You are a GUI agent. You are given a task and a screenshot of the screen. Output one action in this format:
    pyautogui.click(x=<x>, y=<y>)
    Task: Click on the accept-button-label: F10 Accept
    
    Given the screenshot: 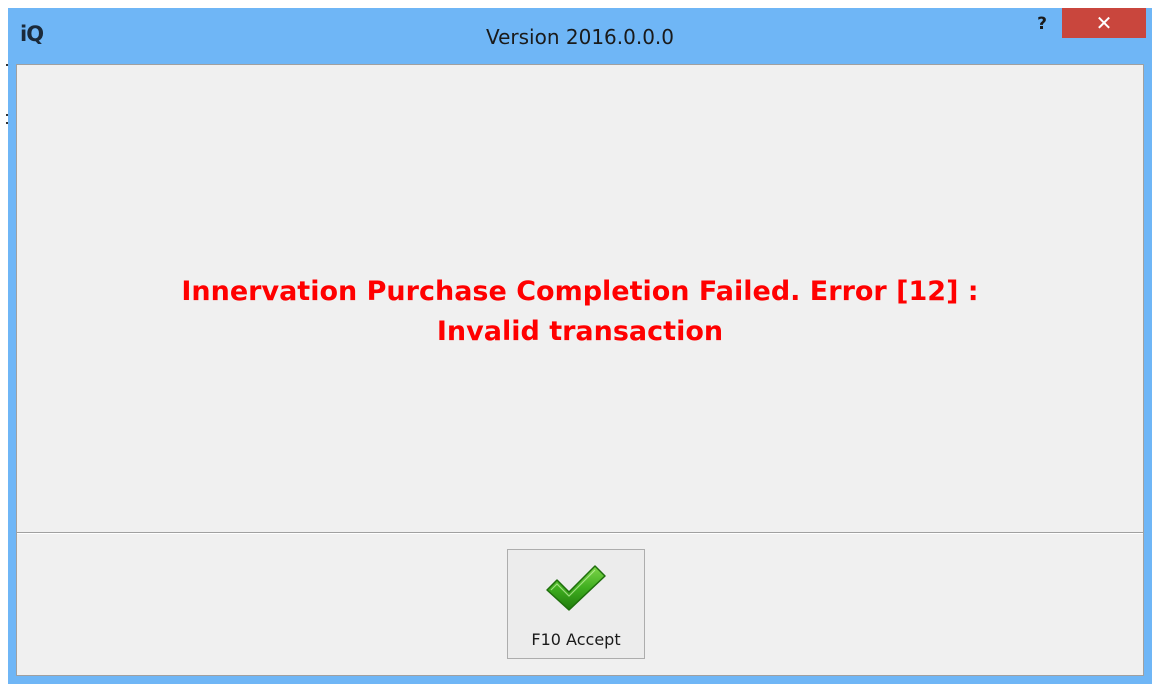 What is the action you would take?
    pyautogui.click(x=576, y=639)
    